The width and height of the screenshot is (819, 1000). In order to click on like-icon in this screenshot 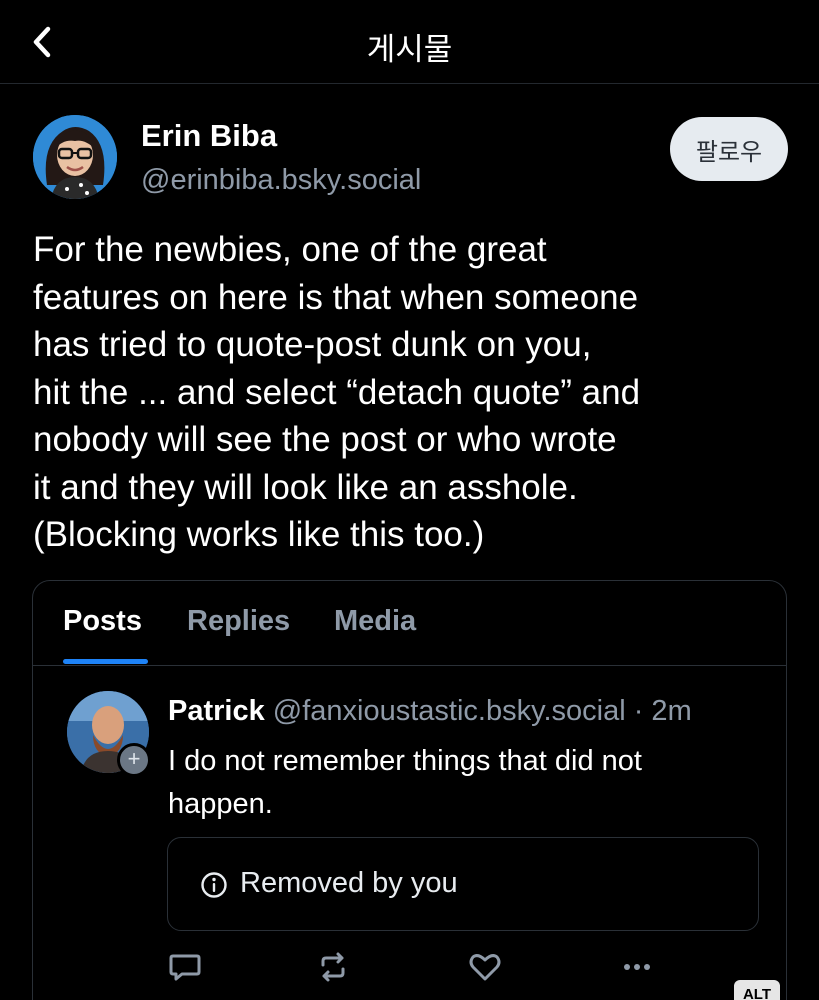, I will do `click(485, 967)`.